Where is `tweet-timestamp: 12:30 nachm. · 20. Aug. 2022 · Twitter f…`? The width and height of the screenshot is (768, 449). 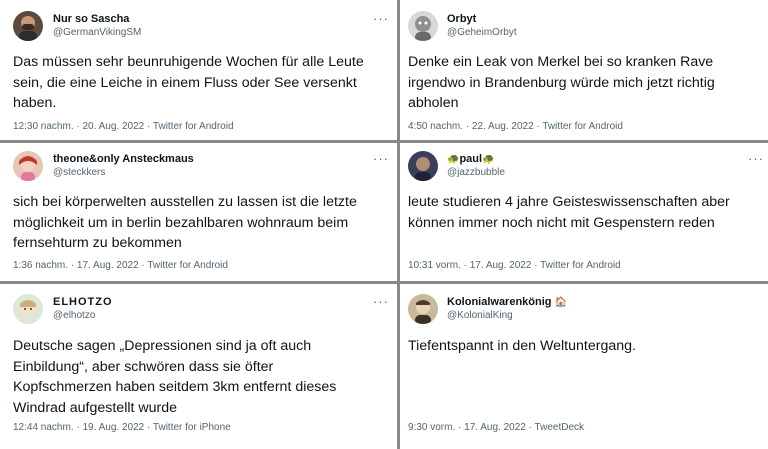 tweet-timestamp: 12:30 nachm. · 20. Aug. 2022 · Twitter f… is located at coordinates (123, 126).